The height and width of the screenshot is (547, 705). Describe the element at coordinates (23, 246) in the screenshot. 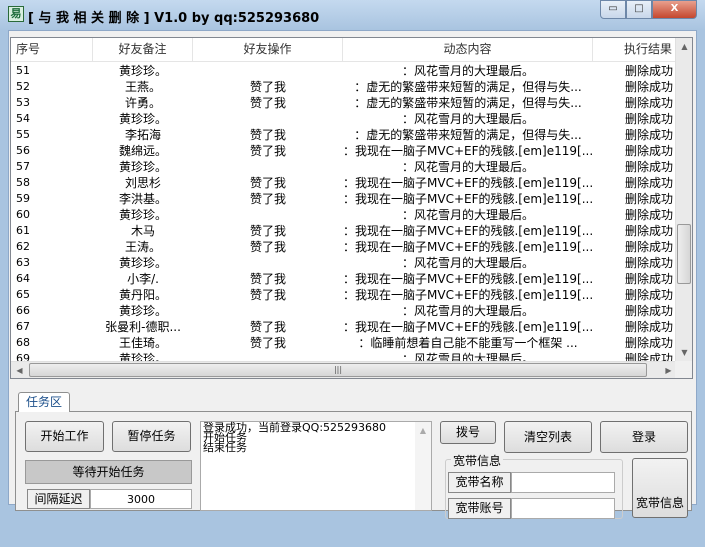

I see `row-index: 62` at that location.